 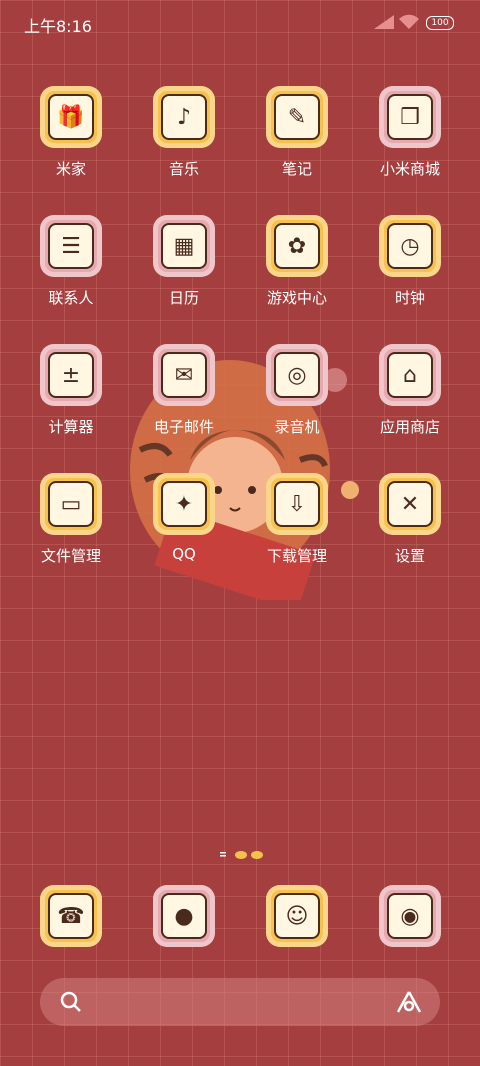 What do you see at coordinates (70, 556) in the screenshot?
I see `app-label: 文件管理` at bounding box center [70, 556].